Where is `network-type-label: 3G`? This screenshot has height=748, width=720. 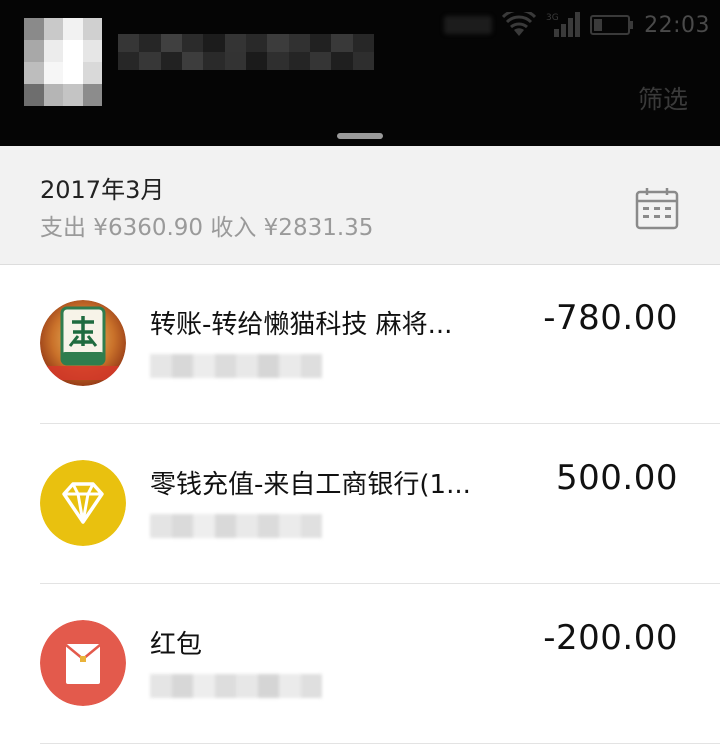 network-type-label: 3G is located at coordinates (552, 18).